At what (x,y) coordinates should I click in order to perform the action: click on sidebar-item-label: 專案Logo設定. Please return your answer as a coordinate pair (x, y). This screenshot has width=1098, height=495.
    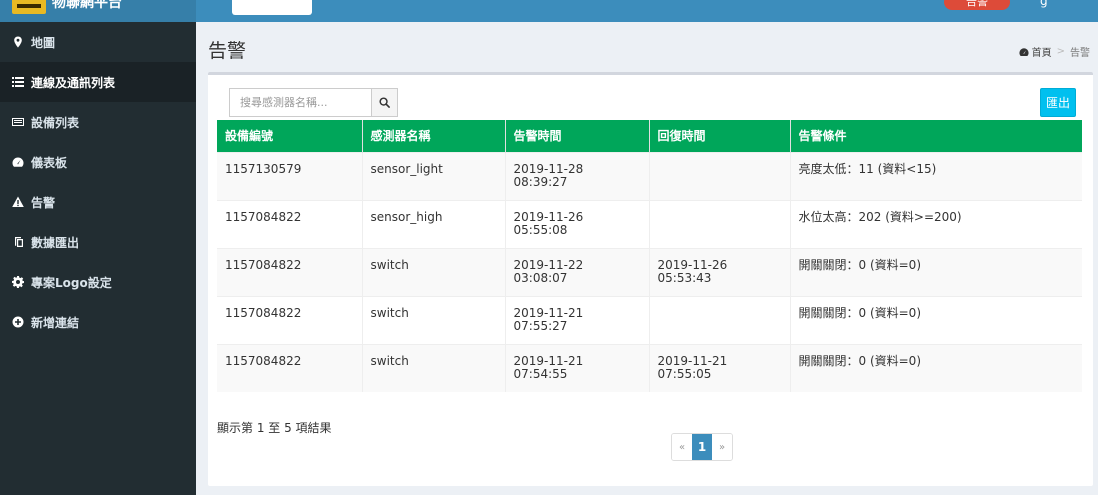
    Looking at the image, I should click on (71, 282).